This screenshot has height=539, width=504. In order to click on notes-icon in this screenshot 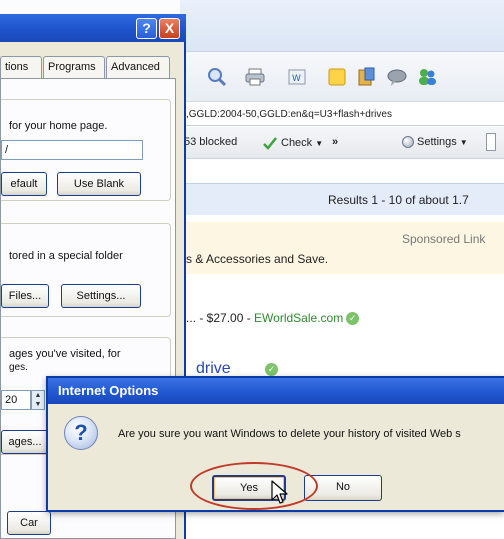, I will do `click(337, 77)`.